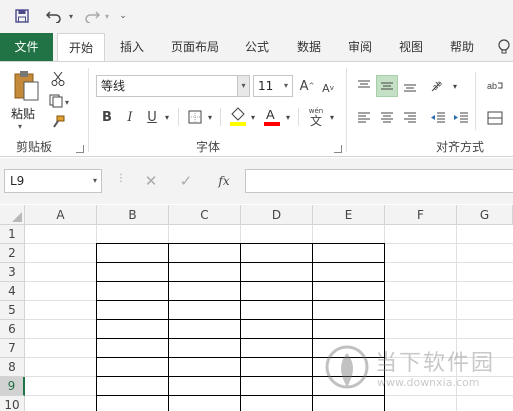 Image resolution: width=513 pixels, height=411 pixels. What do you see at coordinates (12, 403) in the screenshot?
I see `row-header: 10` at bounding box center [12, 403].